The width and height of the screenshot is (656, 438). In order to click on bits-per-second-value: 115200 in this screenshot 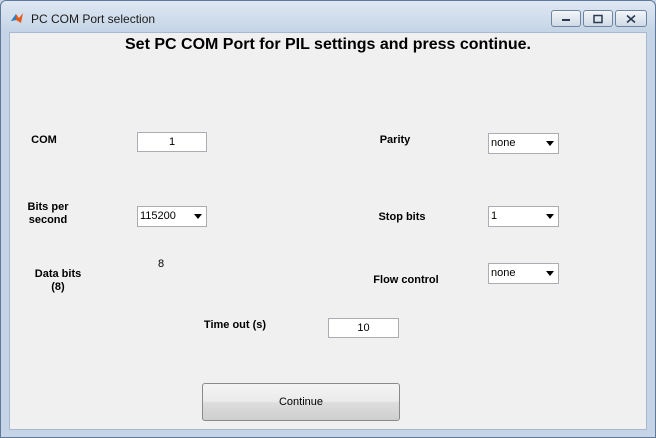, I will do `click(158, 216)`.